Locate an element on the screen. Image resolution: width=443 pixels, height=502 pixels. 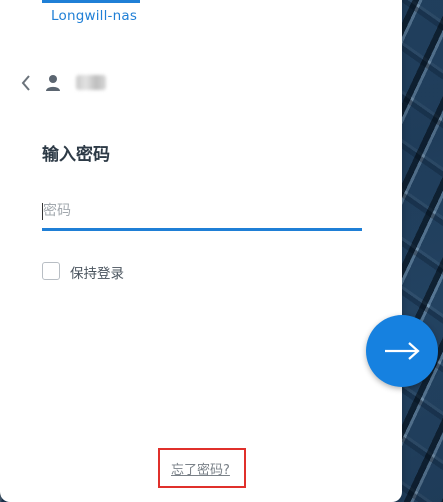
server-name: Longwill-nas is located at coordinates (94, 16).